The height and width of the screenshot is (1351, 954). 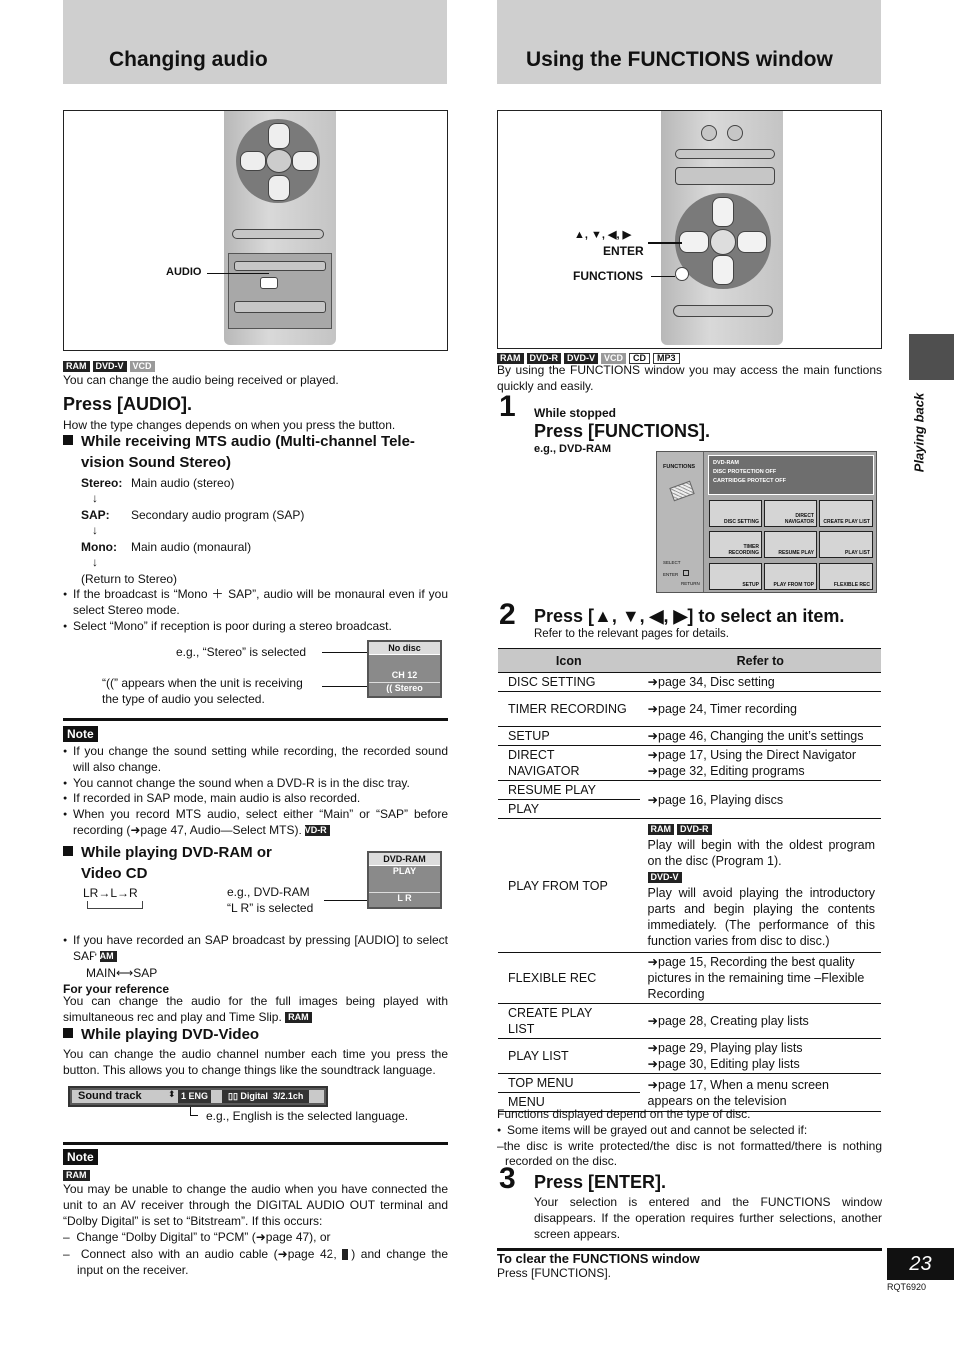 What do you see at coordinates (672, 562) in the screenshot?
I see `fwin-nav-select: SELECT` at bounding box center [672, 562].